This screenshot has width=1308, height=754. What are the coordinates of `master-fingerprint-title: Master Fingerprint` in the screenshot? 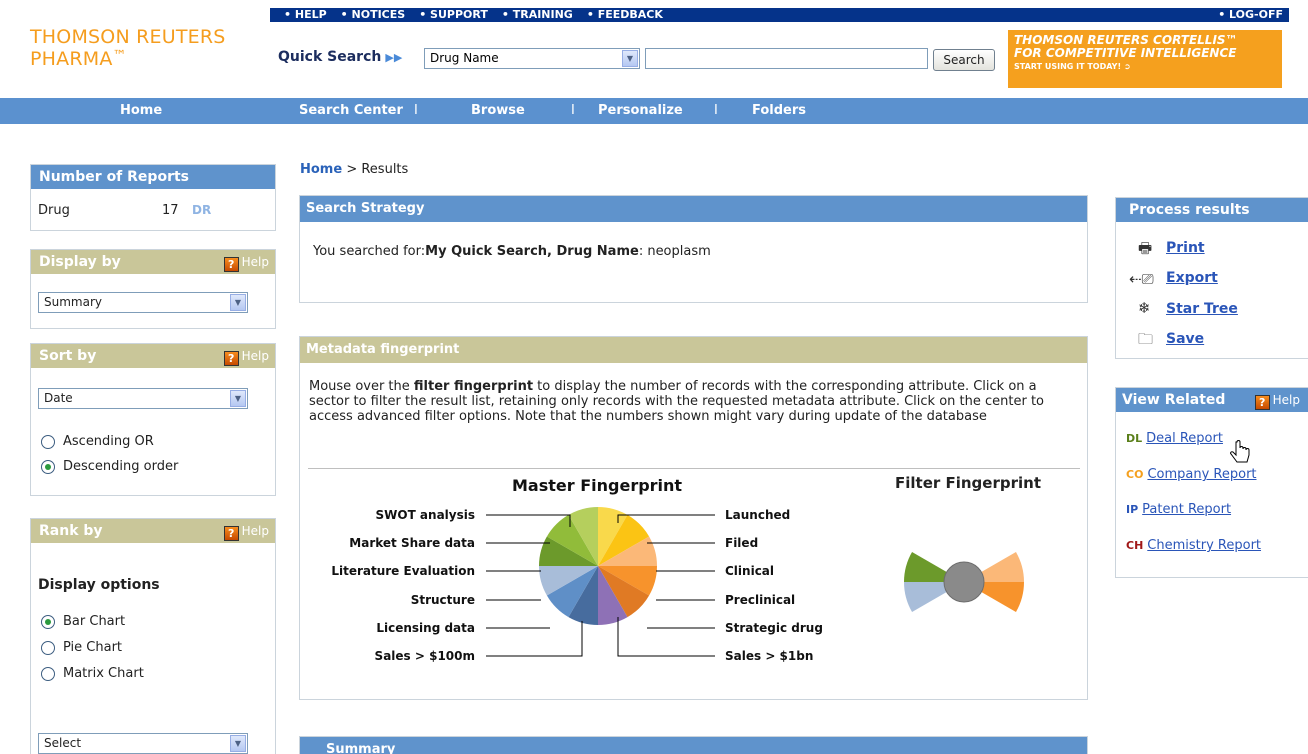 It's located at (597, 485).